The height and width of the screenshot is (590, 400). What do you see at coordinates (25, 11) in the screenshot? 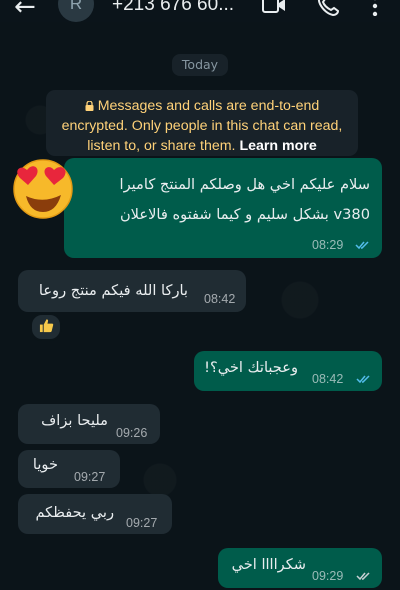
I see `back-arrow-icon: ←` at bounding box center [25, 11].